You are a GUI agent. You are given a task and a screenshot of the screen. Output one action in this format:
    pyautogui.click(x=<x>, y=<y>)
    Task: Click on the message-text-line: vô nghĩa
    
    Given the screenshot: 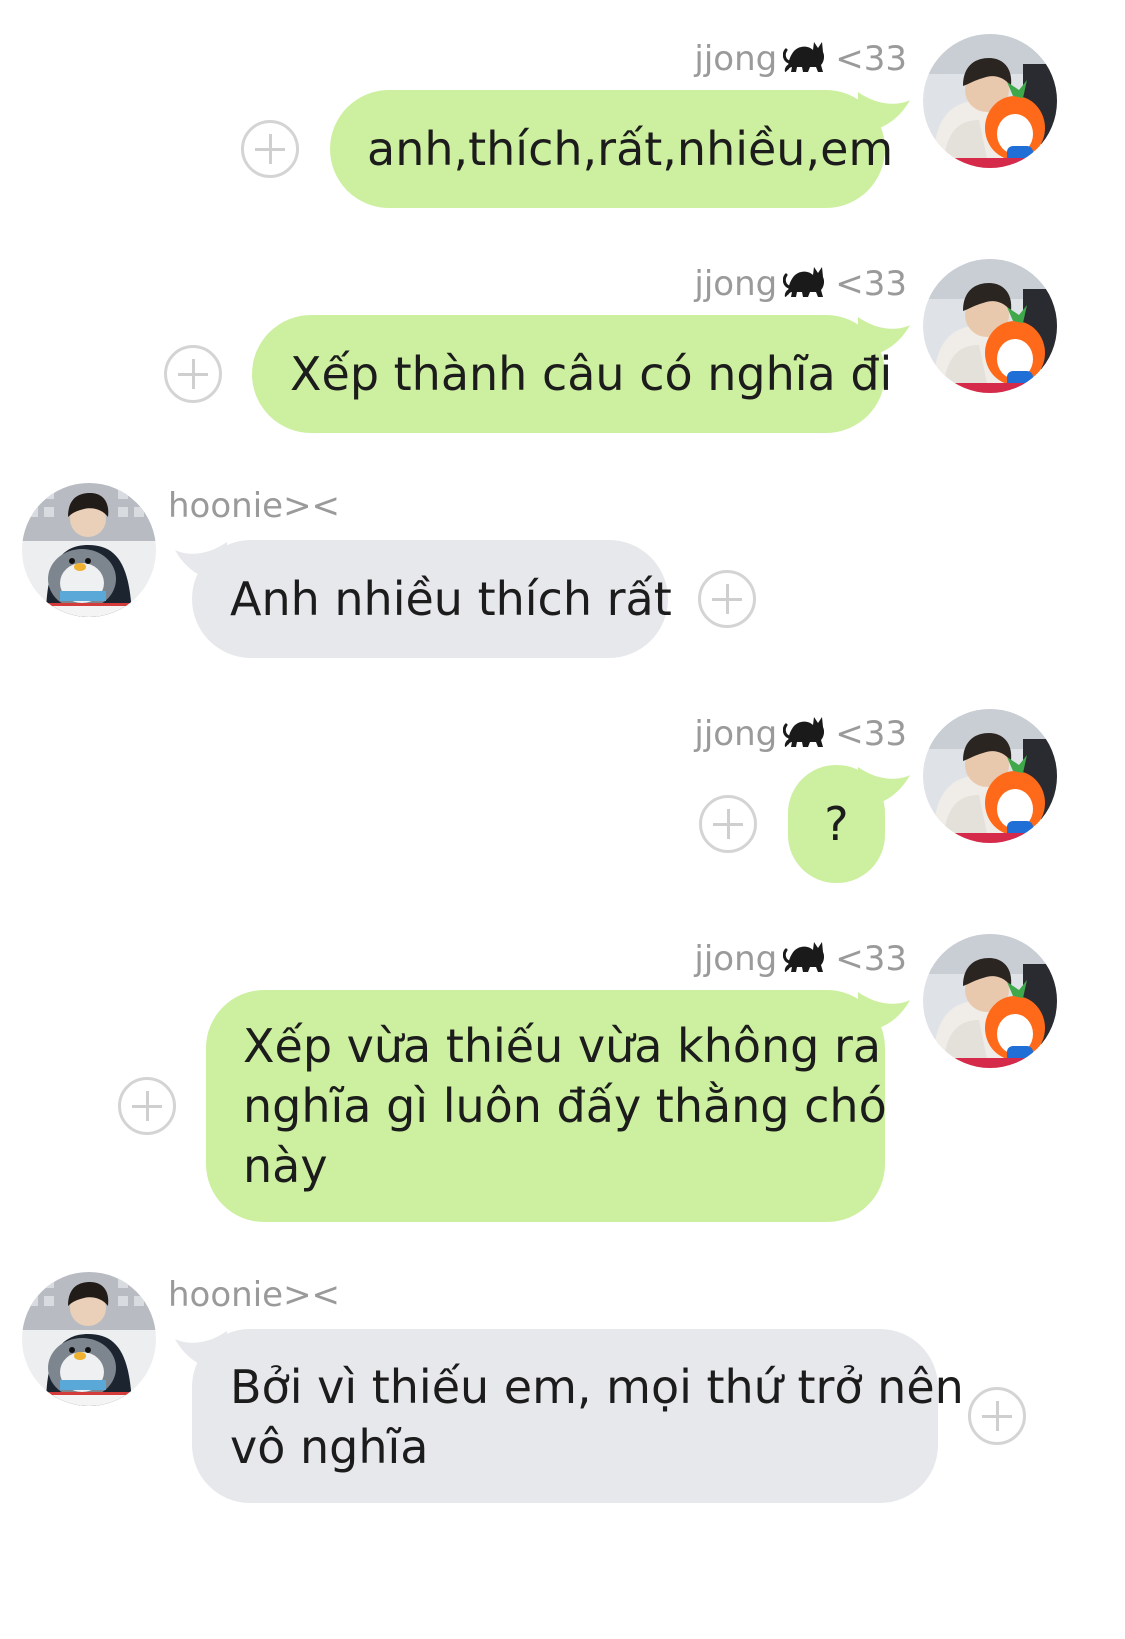 What is the action you would take?
    pyautogui.click(x=329, y=1447)
    